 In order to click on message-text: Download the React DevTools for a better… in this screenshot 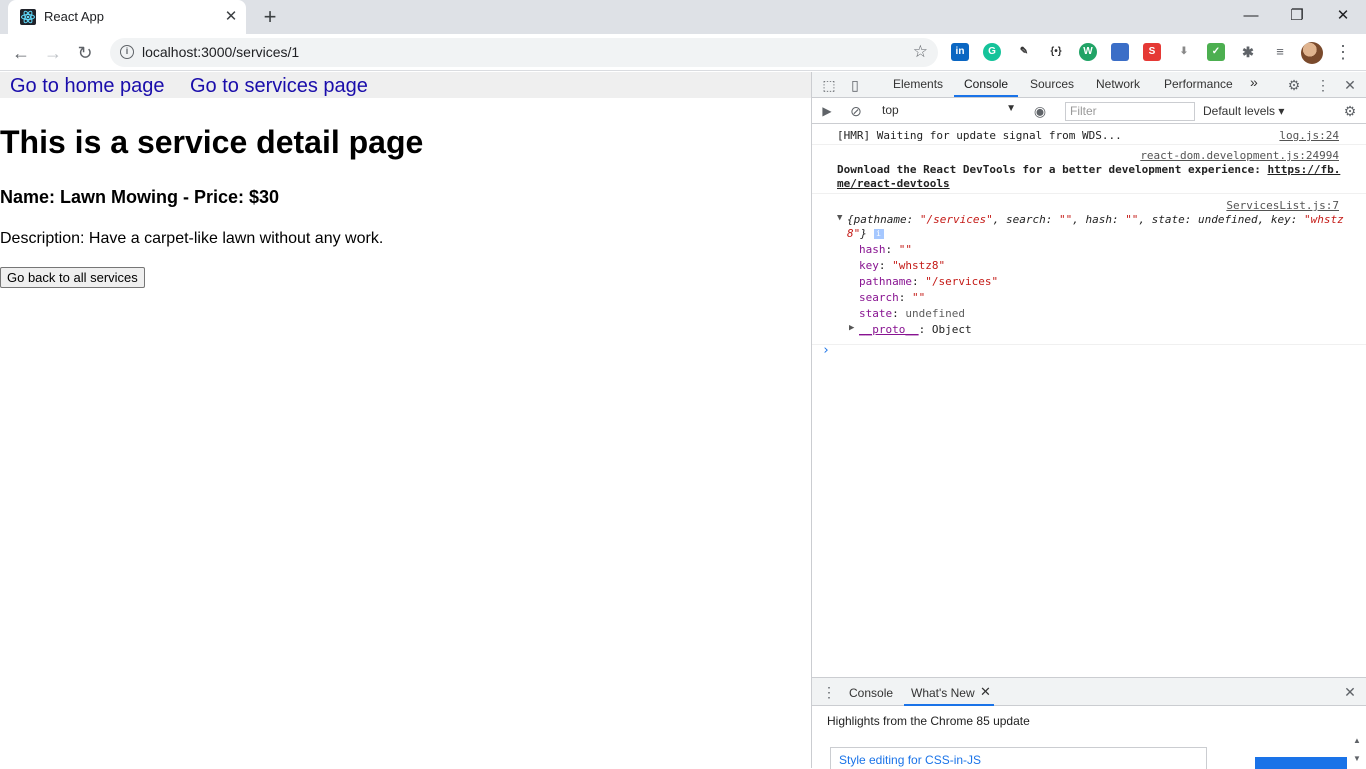, I will do `click(1089, 169)`.